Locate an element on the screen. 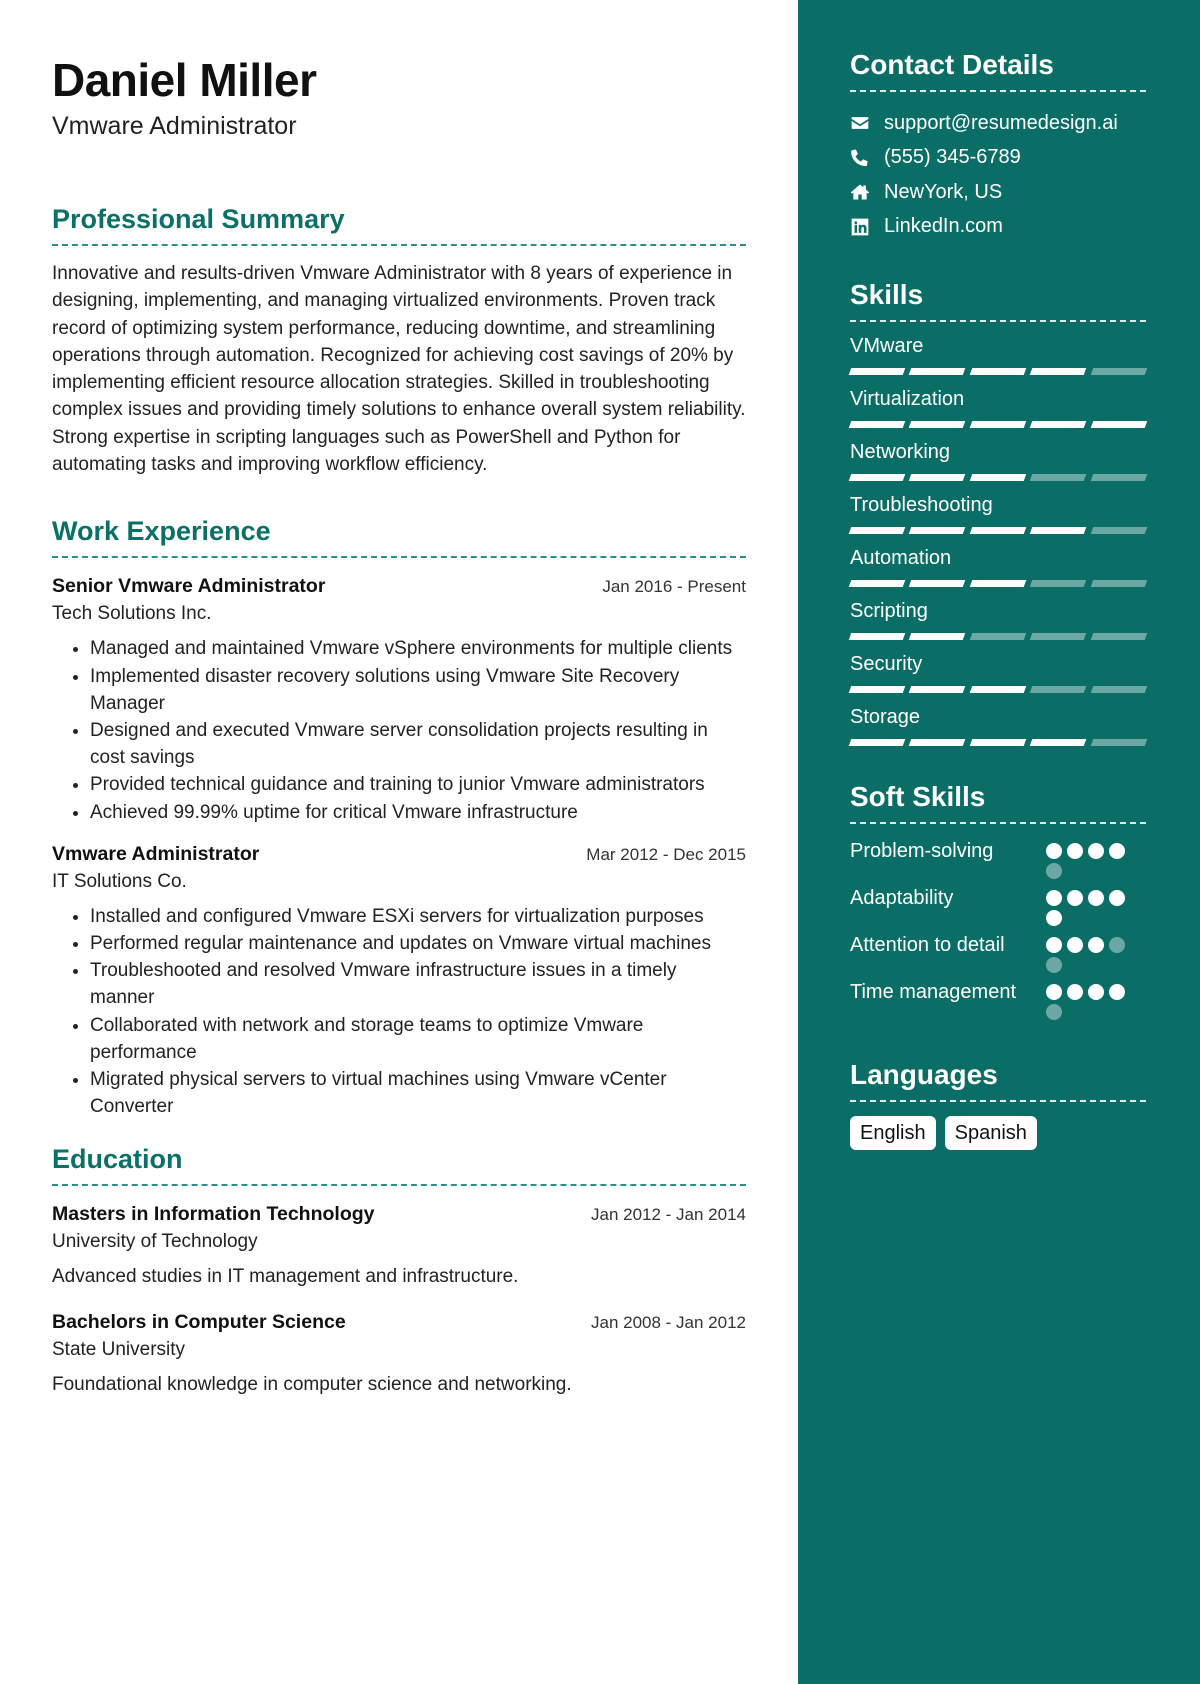 The image size is (1200, 1684). experience-divider is located at coordinates (399, 557).